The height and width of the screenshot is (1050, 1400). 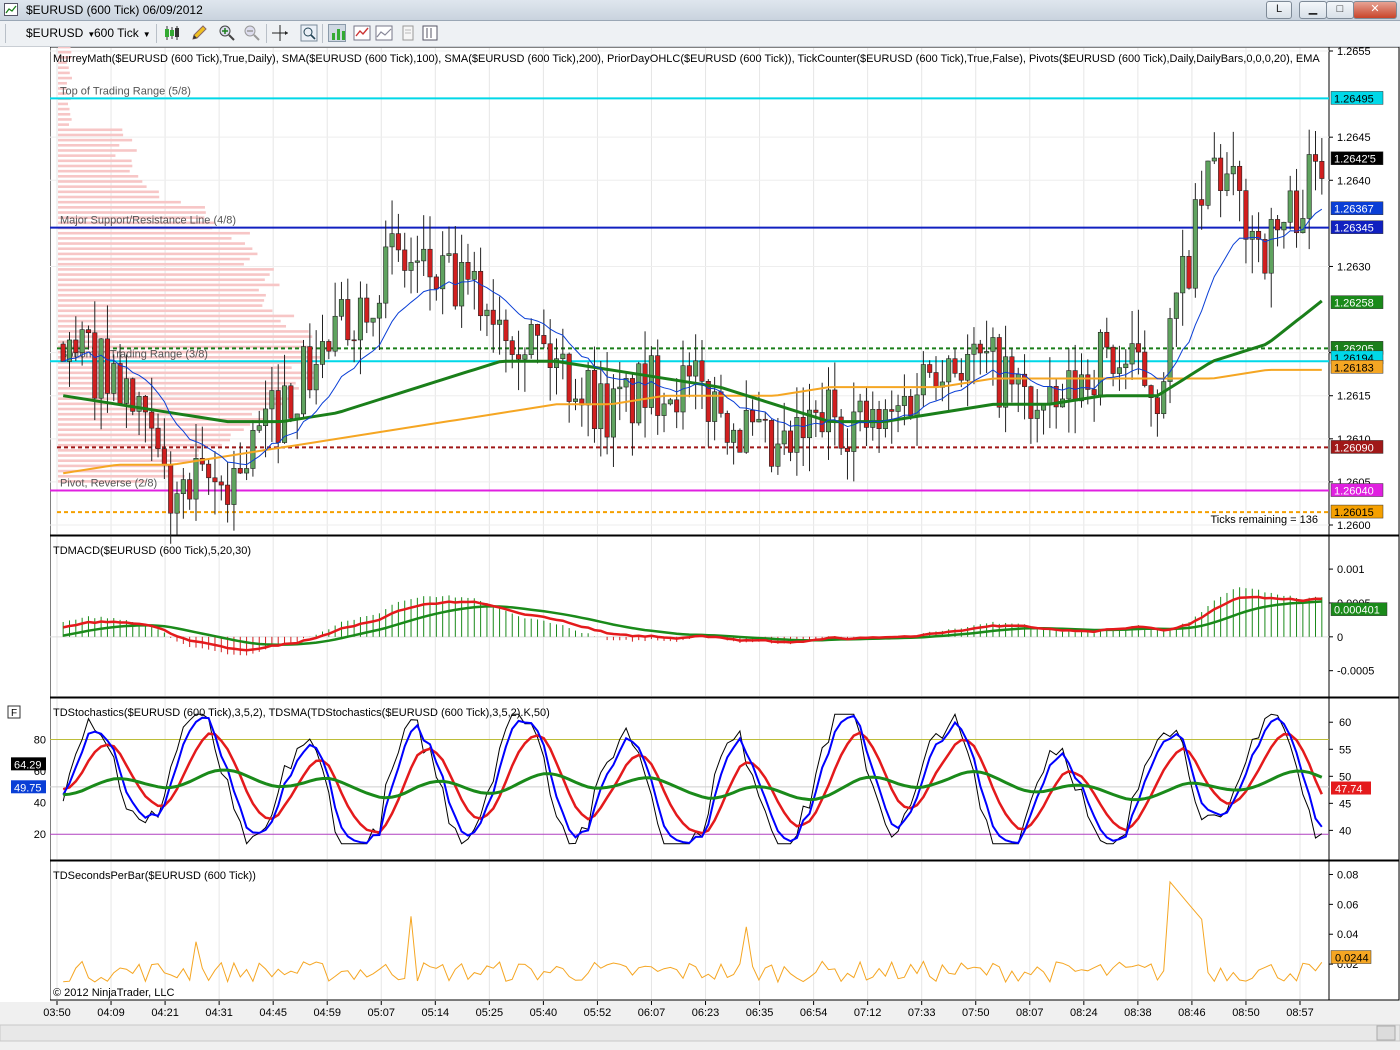 I want to click on lock-l-button: L, so click(x=1279, y=10).